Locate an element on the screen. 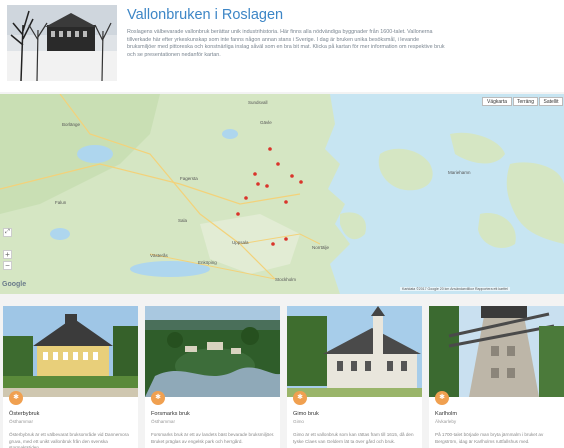 This screenshot has height=448, width=564. osterbybruk-image is located at coordinates (70, 351).